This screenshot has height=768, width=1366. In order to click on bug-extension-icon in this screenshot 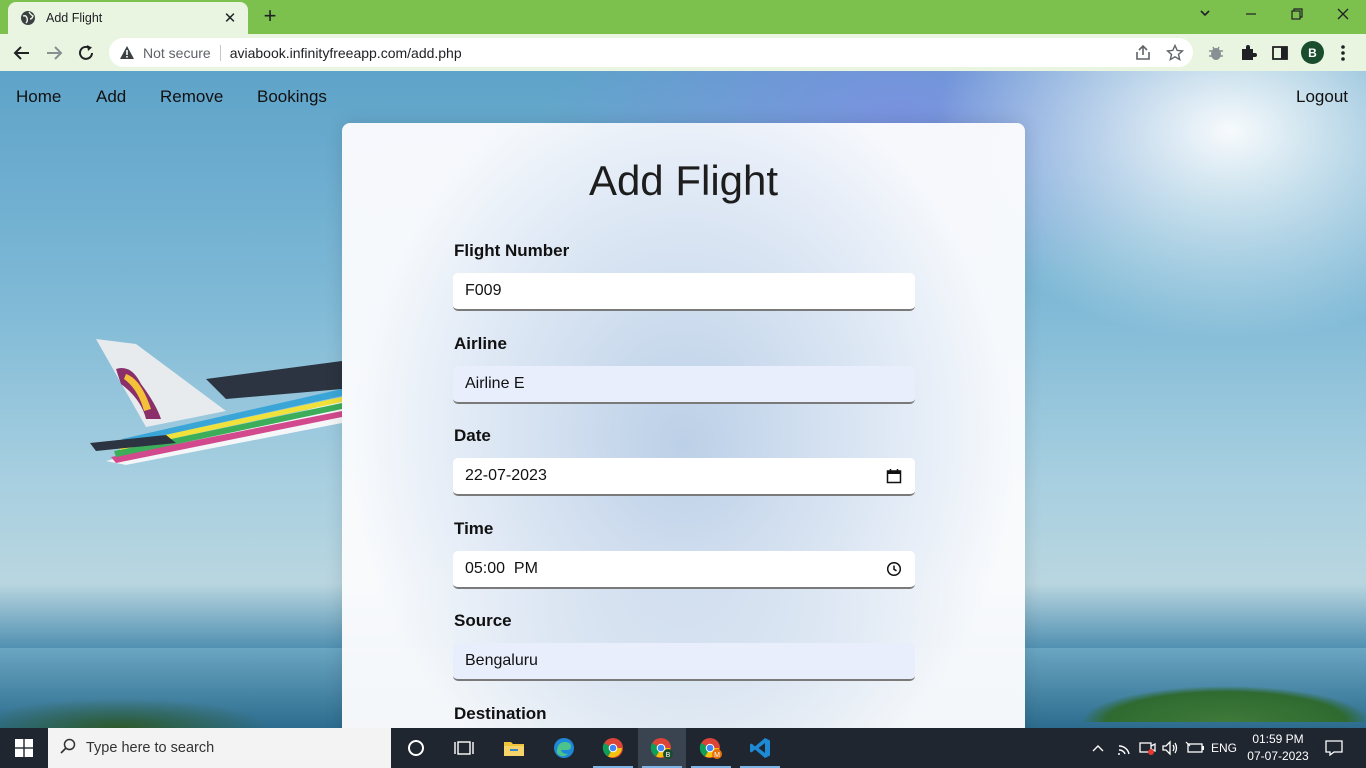, I will do `click(1216, 53)`.